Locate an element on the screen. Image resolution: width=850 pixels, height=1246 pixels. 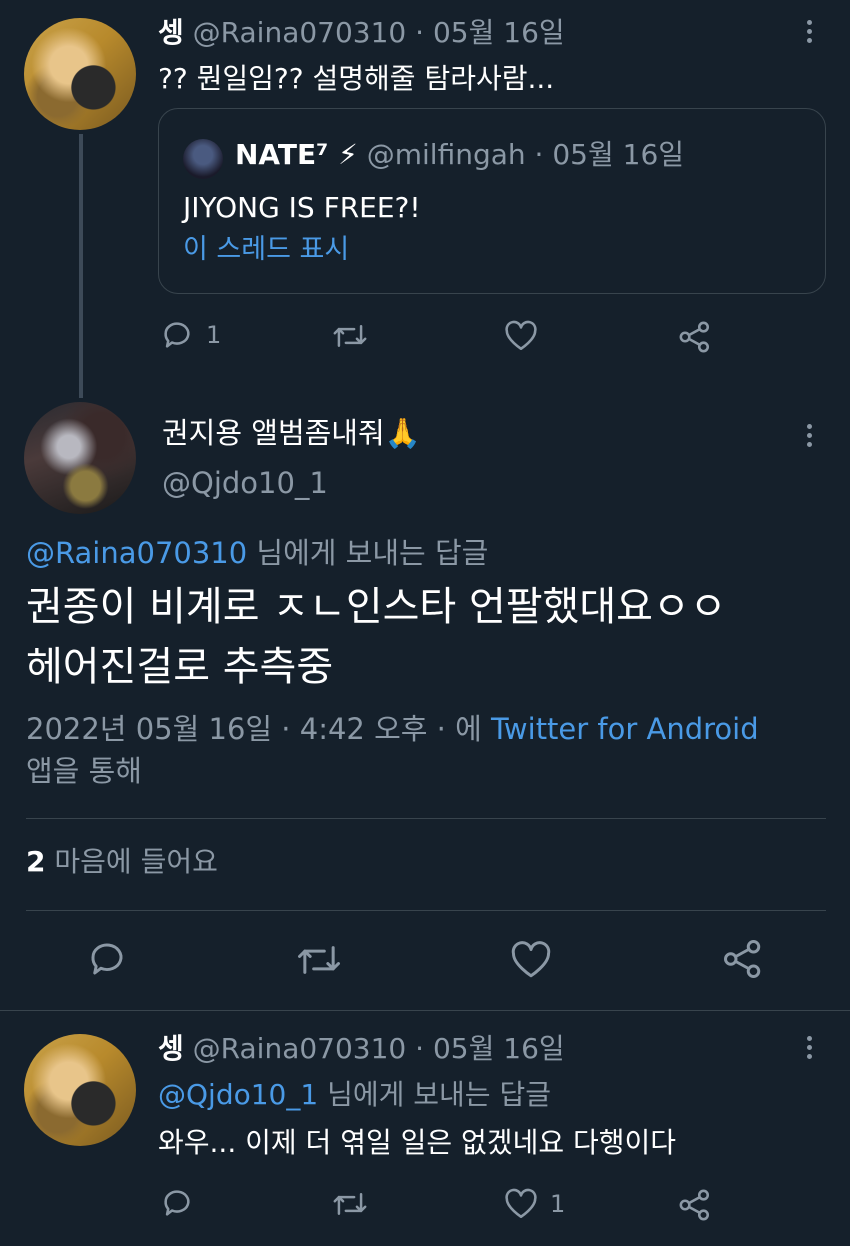
like-button: 1 is located at coordinates (534, 1204).